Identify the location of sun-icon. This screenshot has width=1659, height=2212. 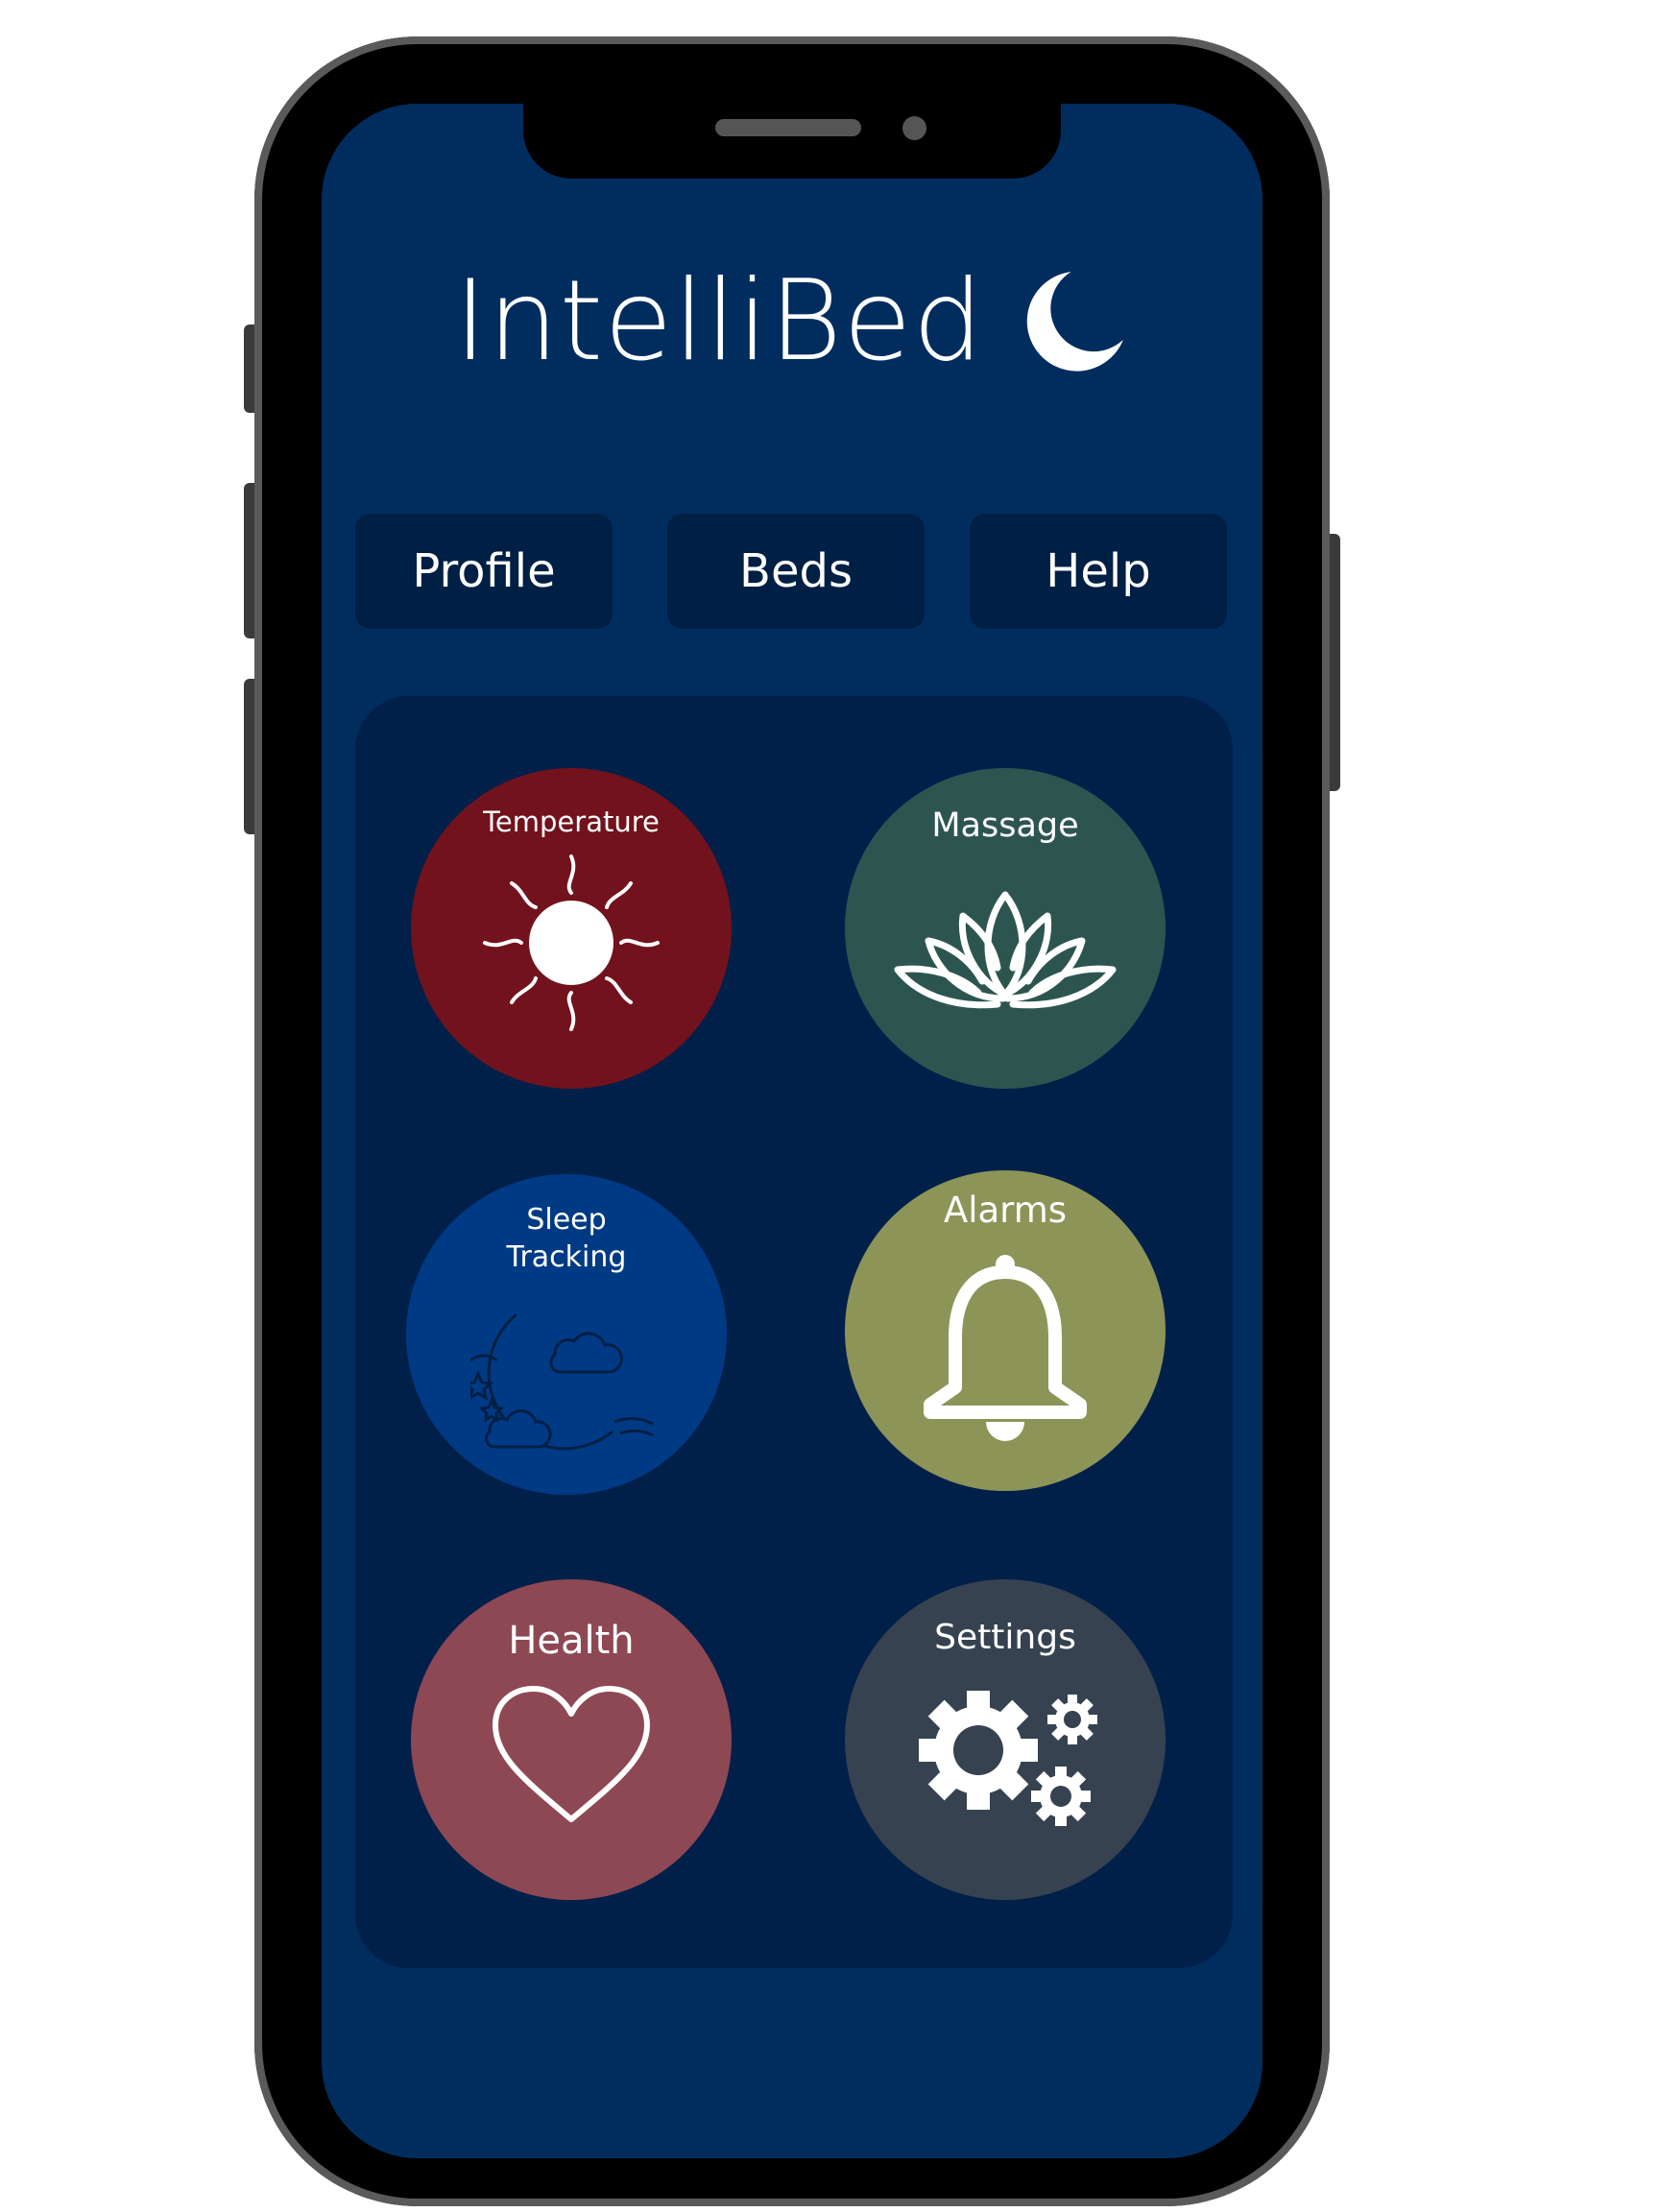
(572, 943).